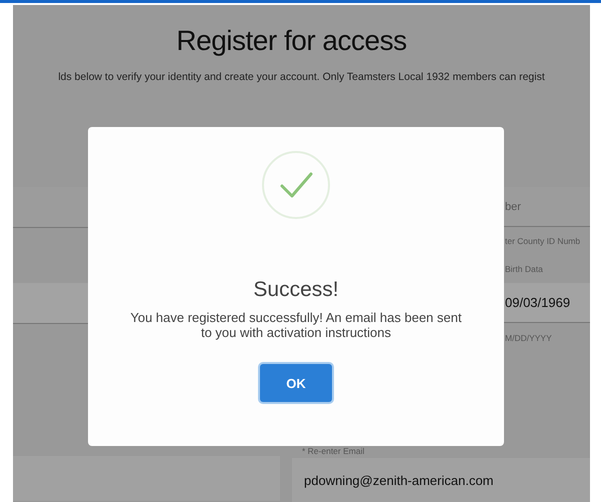 Image resolution: width=601 pixels, height=502 pixels. What do you see at coordinates (333, 451) in the screenshot?
I see `field-label: * Re-enter Email` at bounding box center [333, 451].